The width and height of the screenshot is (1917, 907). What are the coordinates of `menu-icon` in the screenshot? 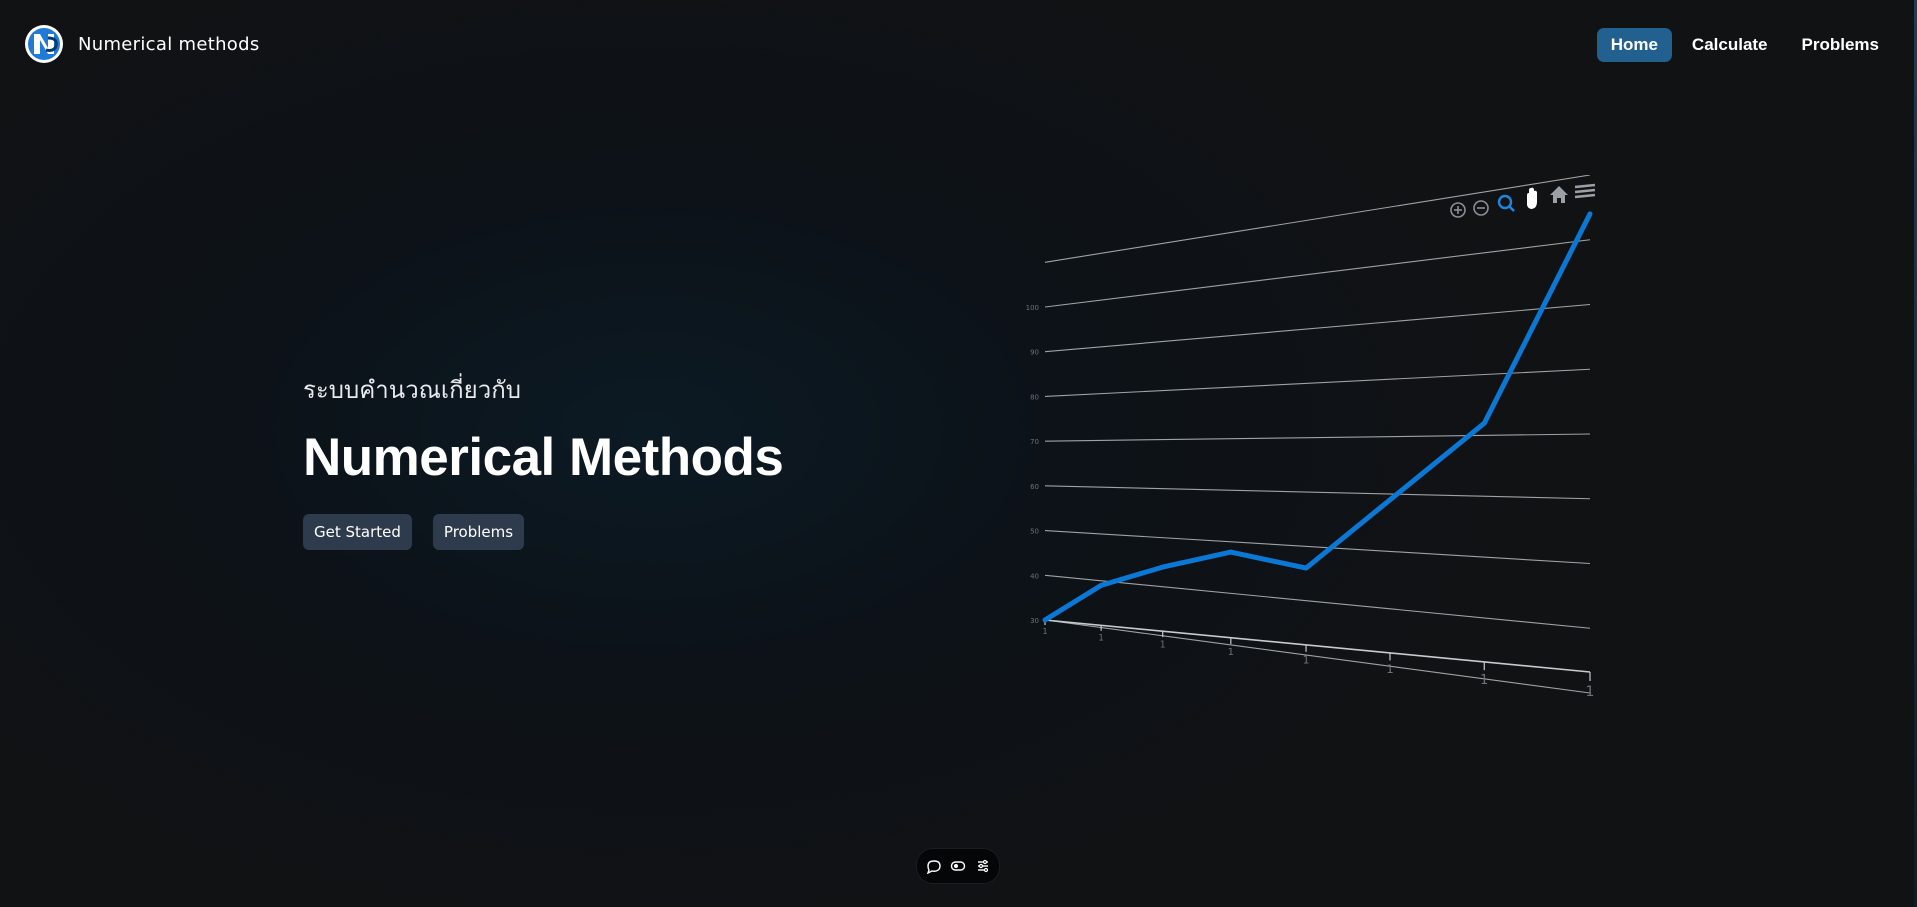 It's located at (1585, 191).